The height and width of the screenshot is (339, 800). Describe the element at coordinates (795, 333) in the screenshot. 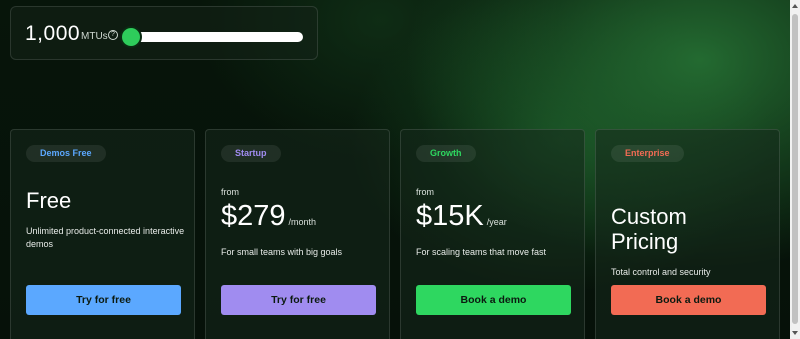

I see `scroll-down-arrow-icon` at that location.